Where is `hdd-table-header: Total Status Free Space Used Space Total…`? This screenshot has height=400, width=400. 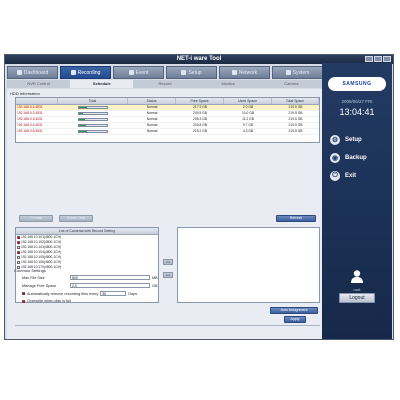 hdd-table-header: Total Status Free Space Used Space Total… is located at coordinates (167, 101).